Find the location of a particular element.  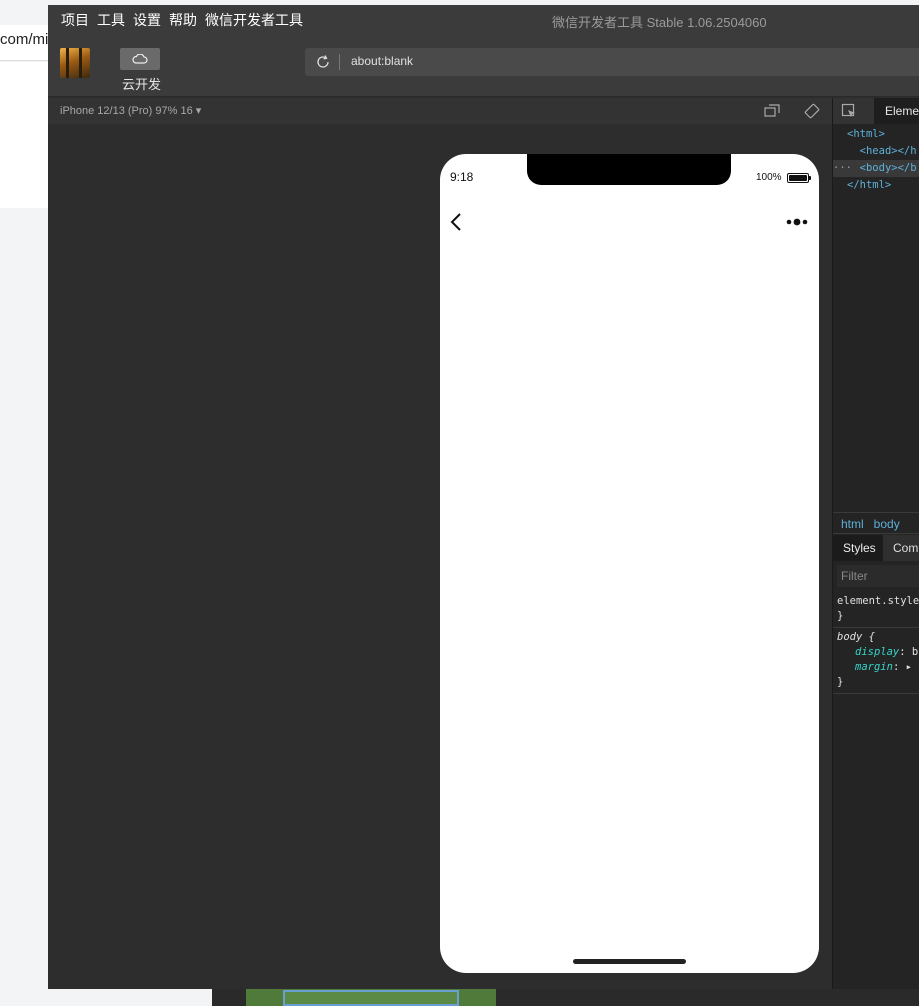

styles-tabbar: Styles Comp is located at coordinates (876, 548).